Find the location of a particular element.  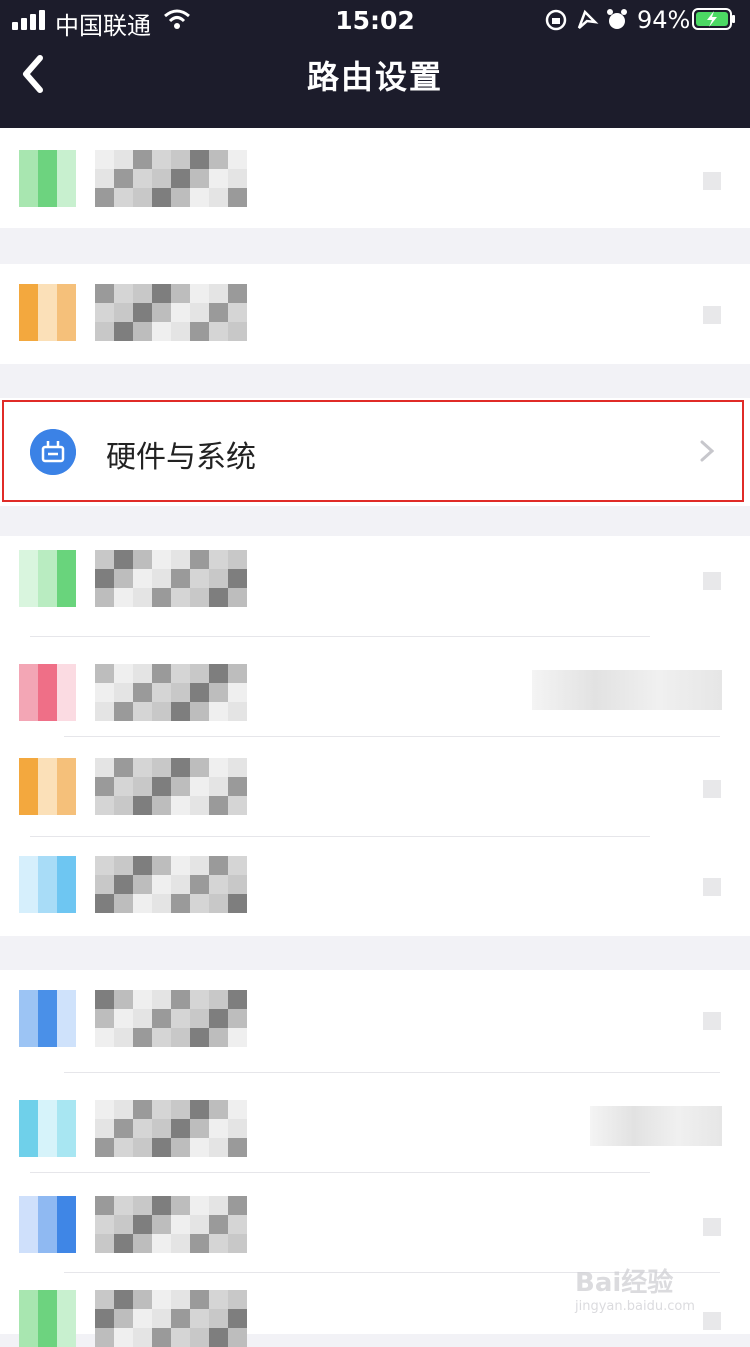

chevron-right-icon is located at coordinates (707, 451).